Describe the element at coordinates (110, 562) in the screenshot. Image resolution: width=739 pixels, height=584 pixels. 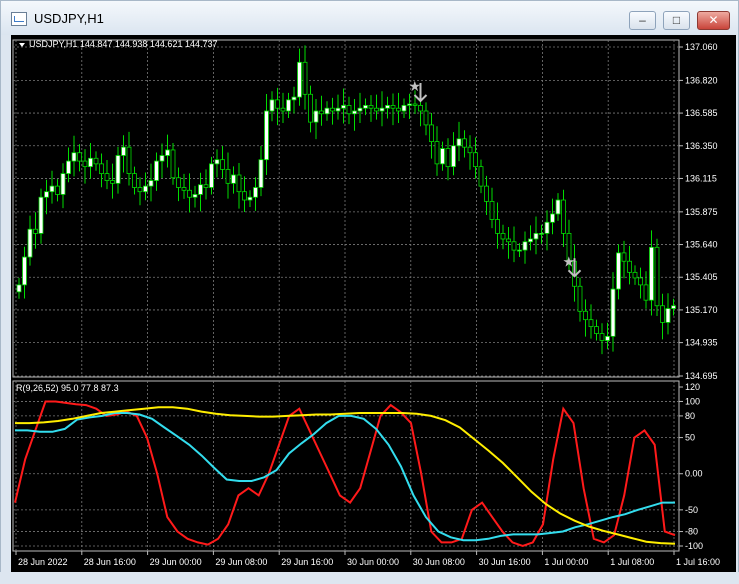
I see `x-tick-label: 28 Jun 16:00` at that location.